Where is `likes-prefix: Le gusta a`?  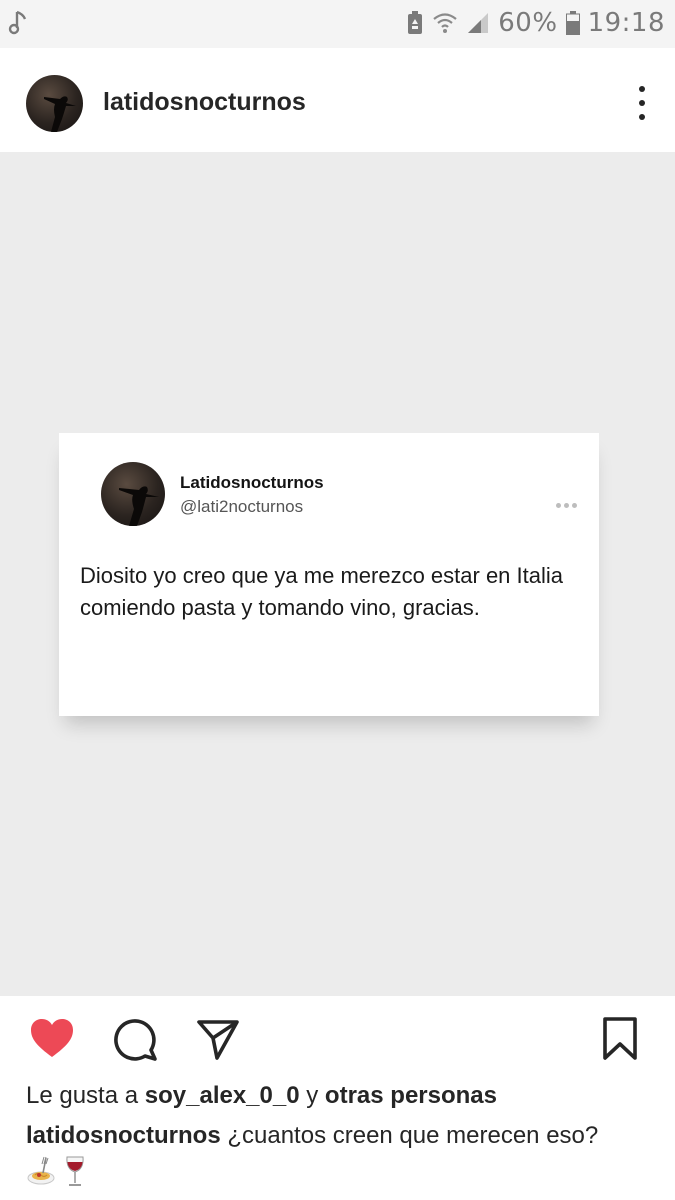 likes-prefix: Le gusta a is located at coordinates (82, 1095).